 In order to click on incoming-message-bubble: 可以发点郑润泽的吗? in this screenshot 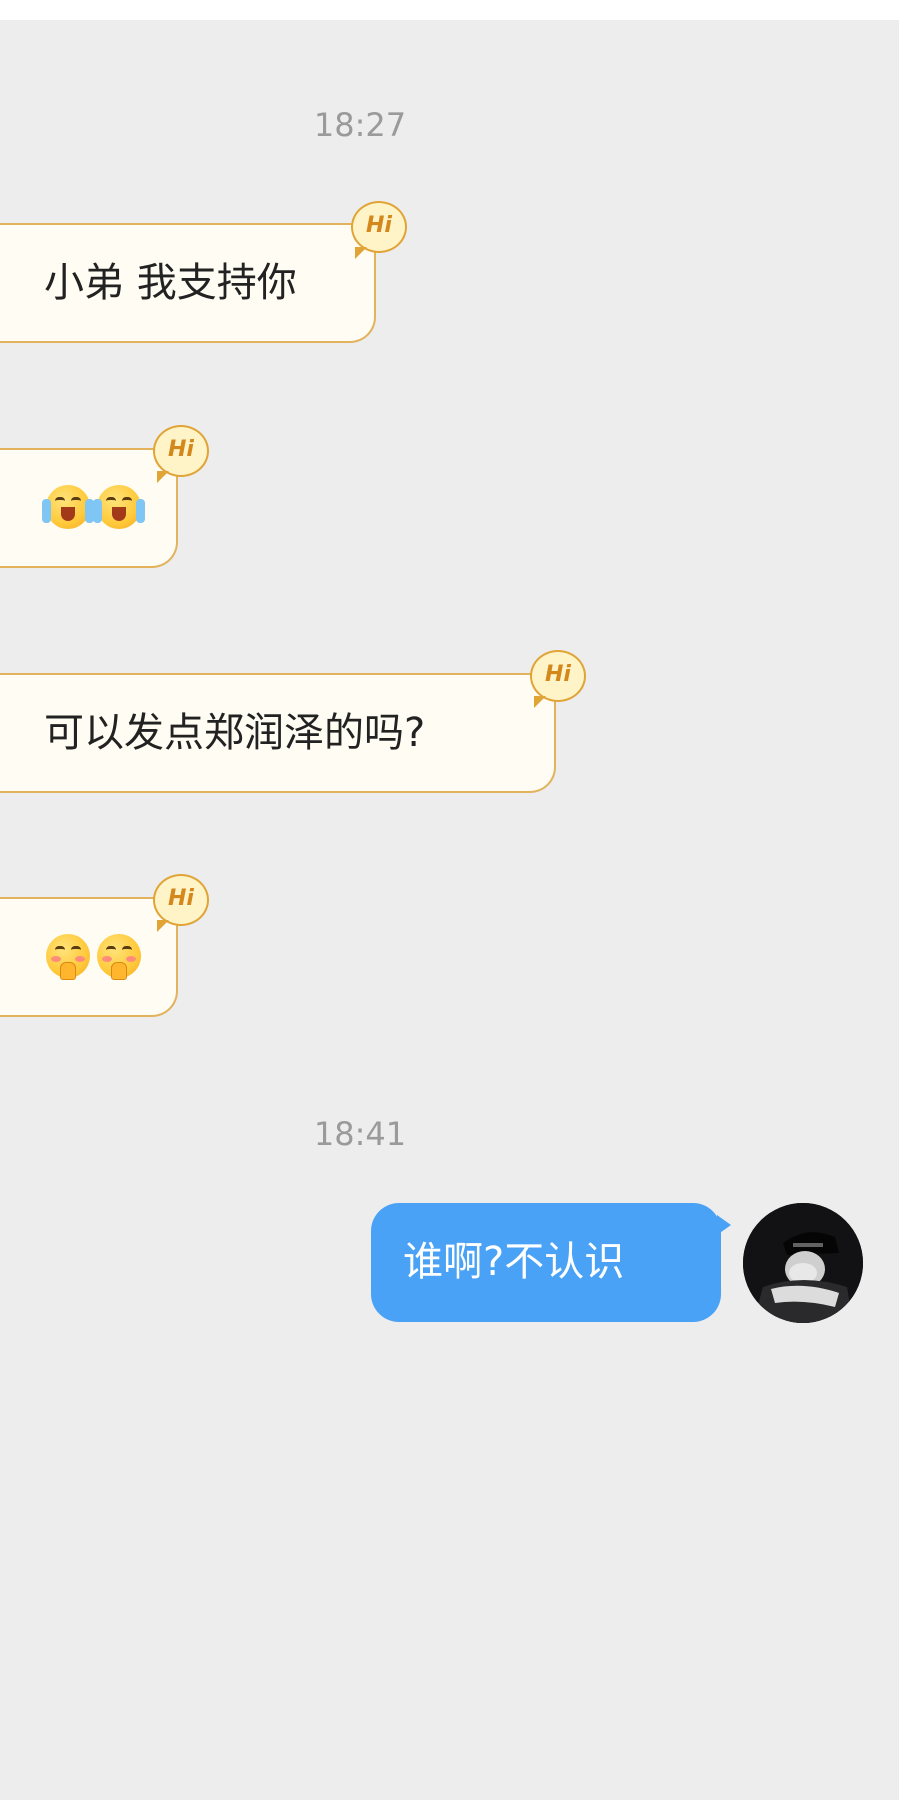, I will do `click(278, 733)`.